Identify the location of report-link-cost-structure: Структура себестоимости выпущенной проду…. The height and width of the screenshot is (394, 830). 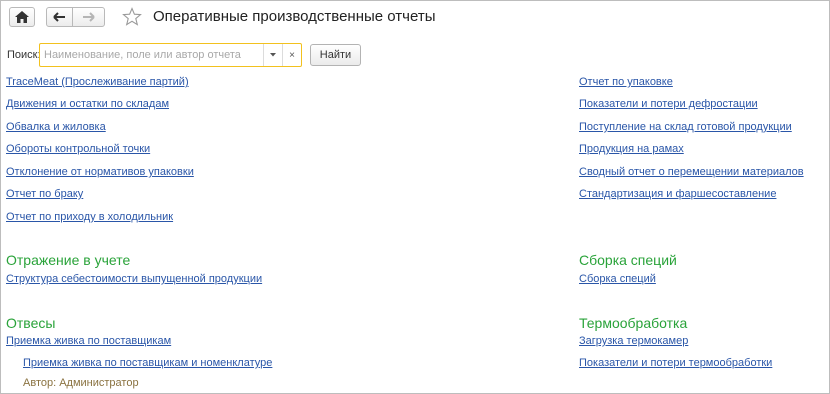
(134, 279).